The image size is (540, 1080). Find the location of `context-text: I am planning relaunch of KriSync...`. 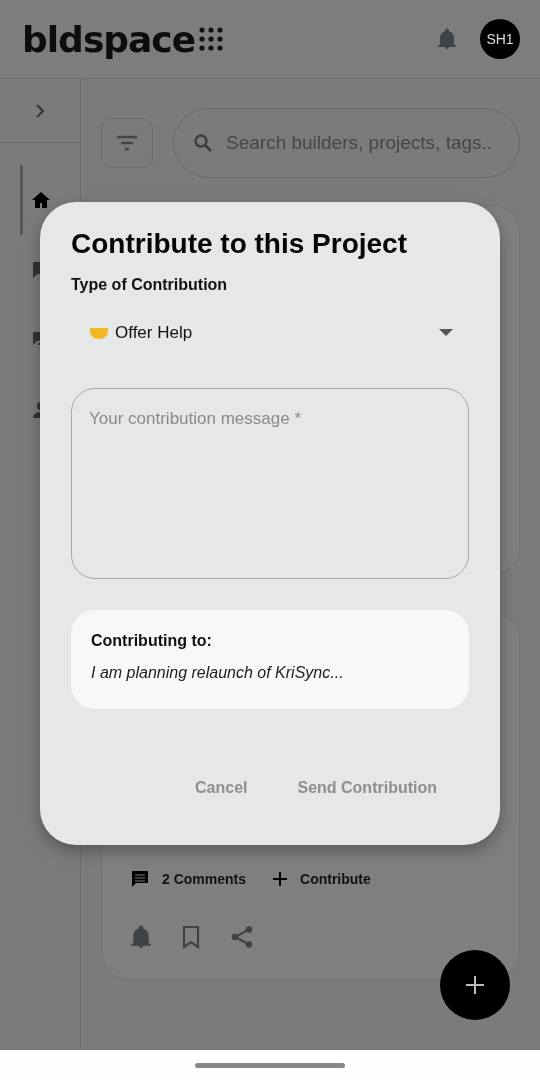

context-text: I am planning relaunch of KriSync... is located at coordinates (218, 673).